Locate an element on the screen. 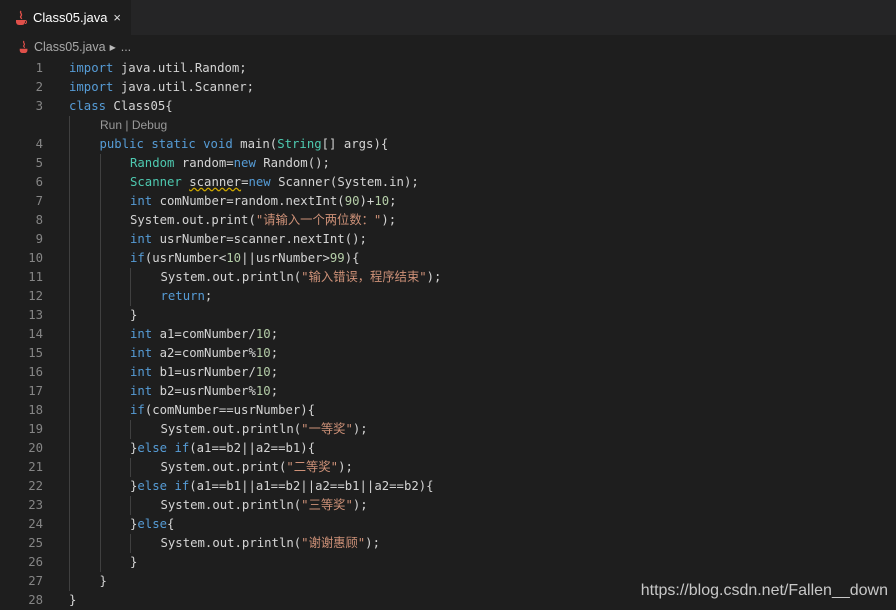  code-line: 18 if(comNumber==usrNumber){ is located at coordinates (448, 410).